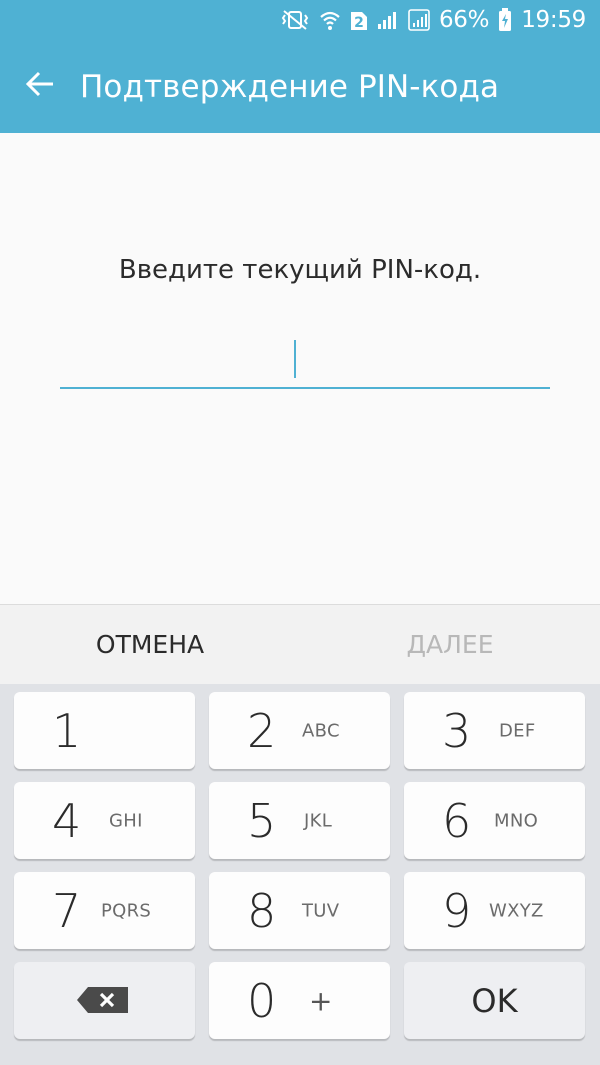 The height and width of the screenshot is (1065, 600). What do you see at coordinates (126, 910) in the screenshot?
I see `key-letters: PQRS` at bounding box center [126, 910].